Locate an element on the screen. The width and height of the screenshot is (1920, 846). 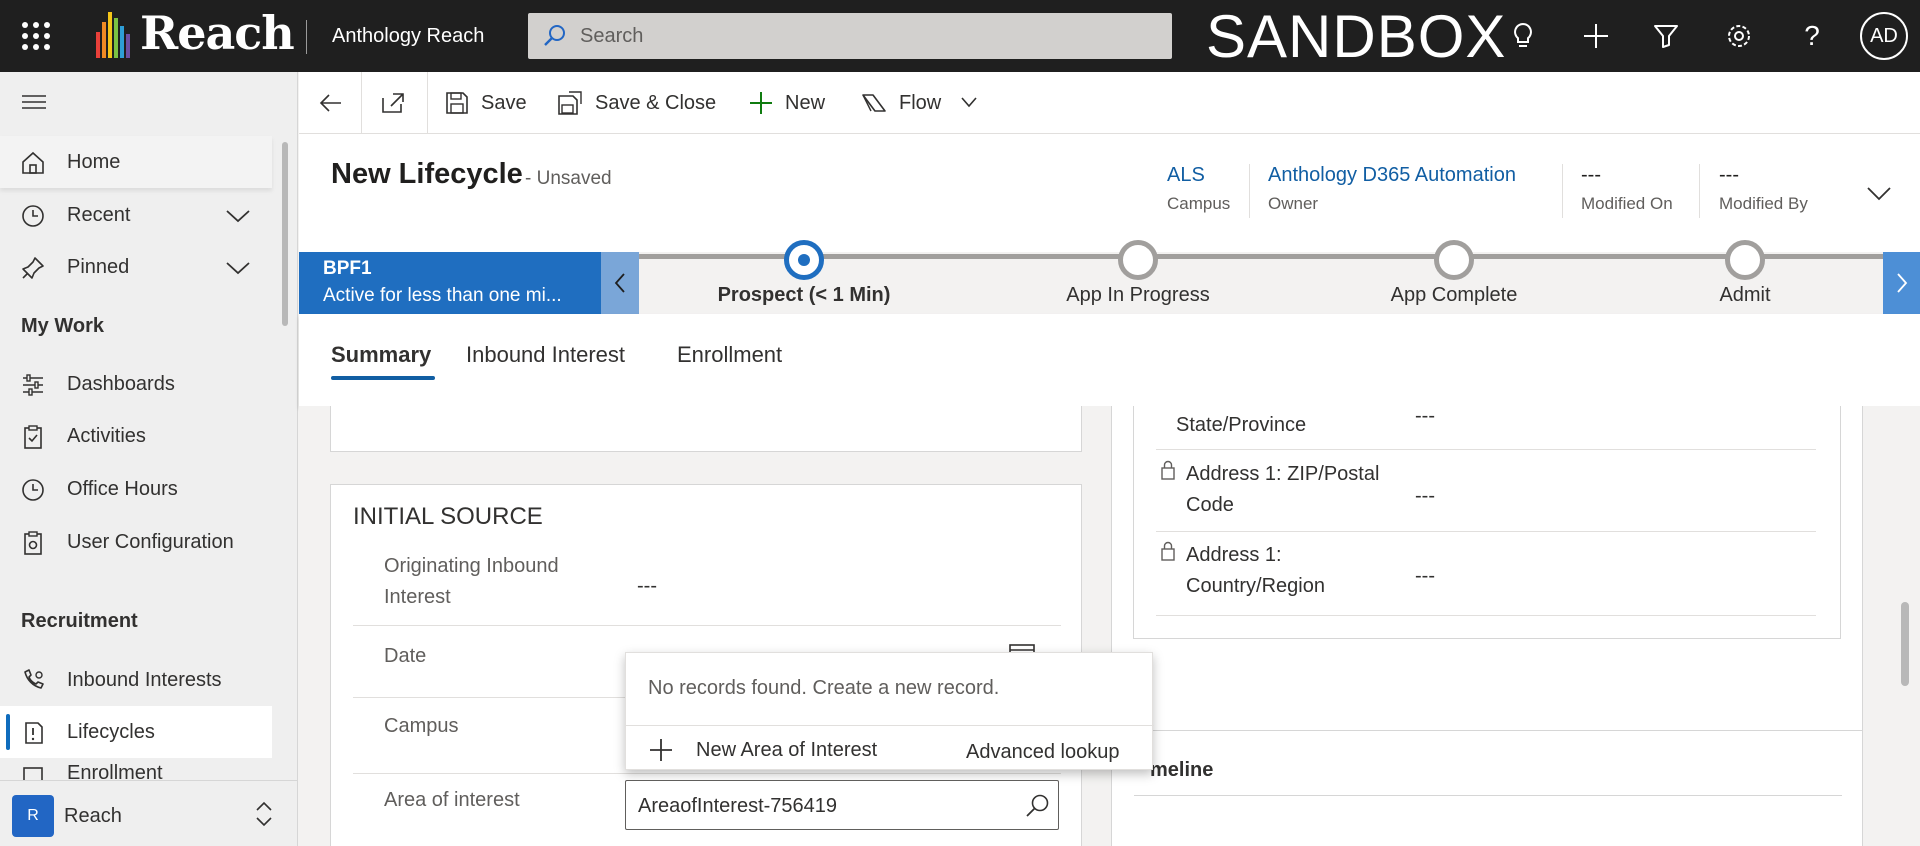
sidebar-scrollbar is located at coordinates (285, 234).